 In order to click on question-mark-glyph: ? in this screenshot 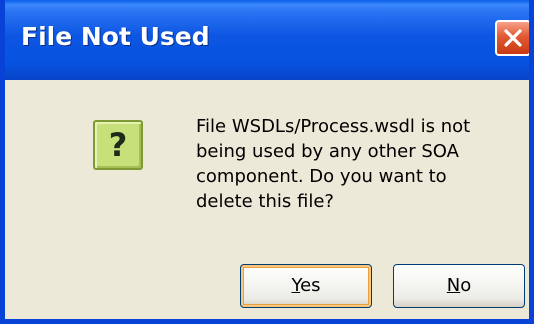, I will do `click(118, 145)`.